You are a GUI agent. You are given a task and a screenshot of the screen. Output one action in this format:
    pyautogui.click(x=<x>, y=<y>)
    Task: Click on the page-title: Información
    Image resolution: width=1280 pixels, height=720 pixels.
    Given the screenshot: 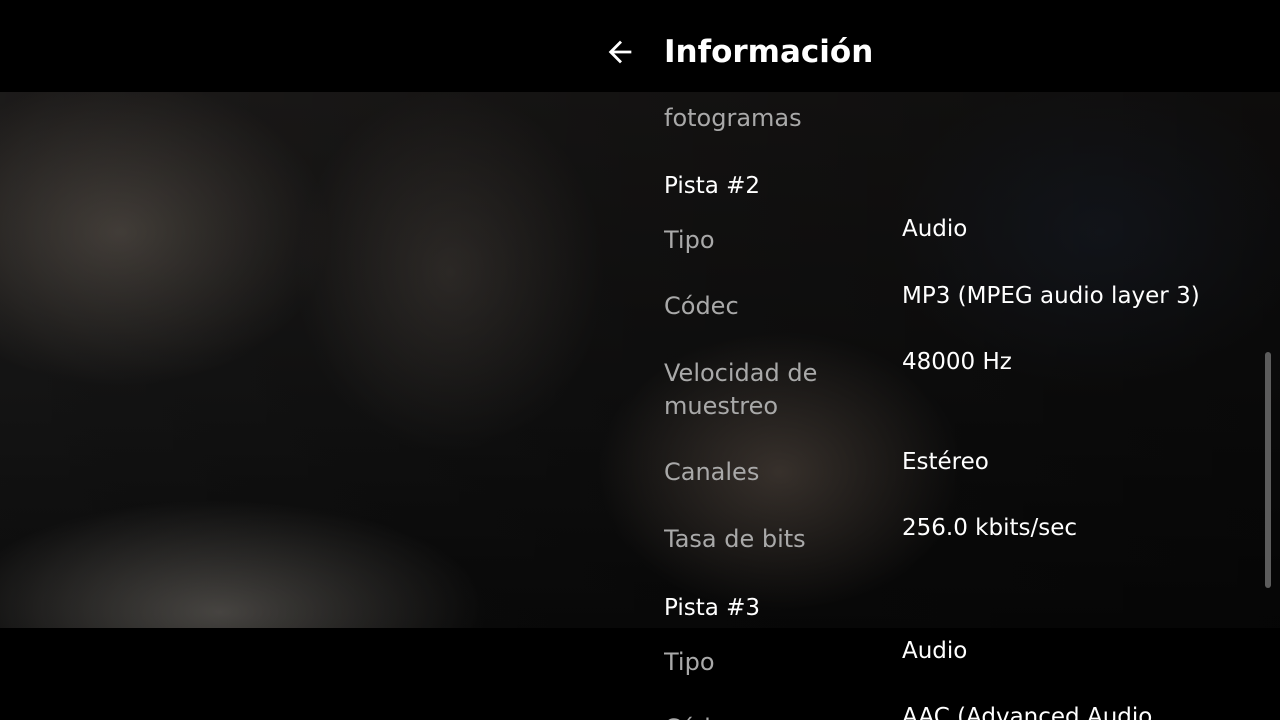 What is the action you would take?
    pyautogui.click(x=769, y=52)
    